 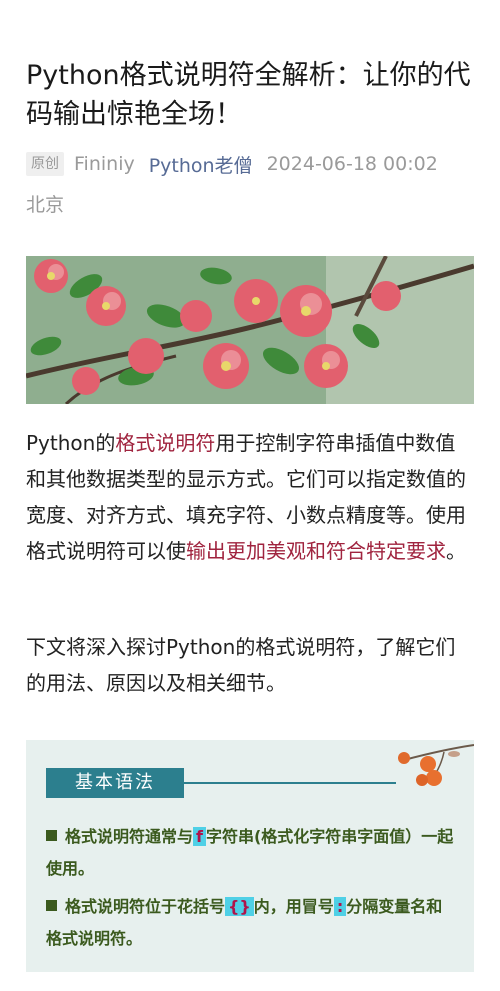 What do you see at coordinates (352, 164) in the screenshot?
I see `publish-date: 2024-06-18 00:02` at bounding box center [352, 164].